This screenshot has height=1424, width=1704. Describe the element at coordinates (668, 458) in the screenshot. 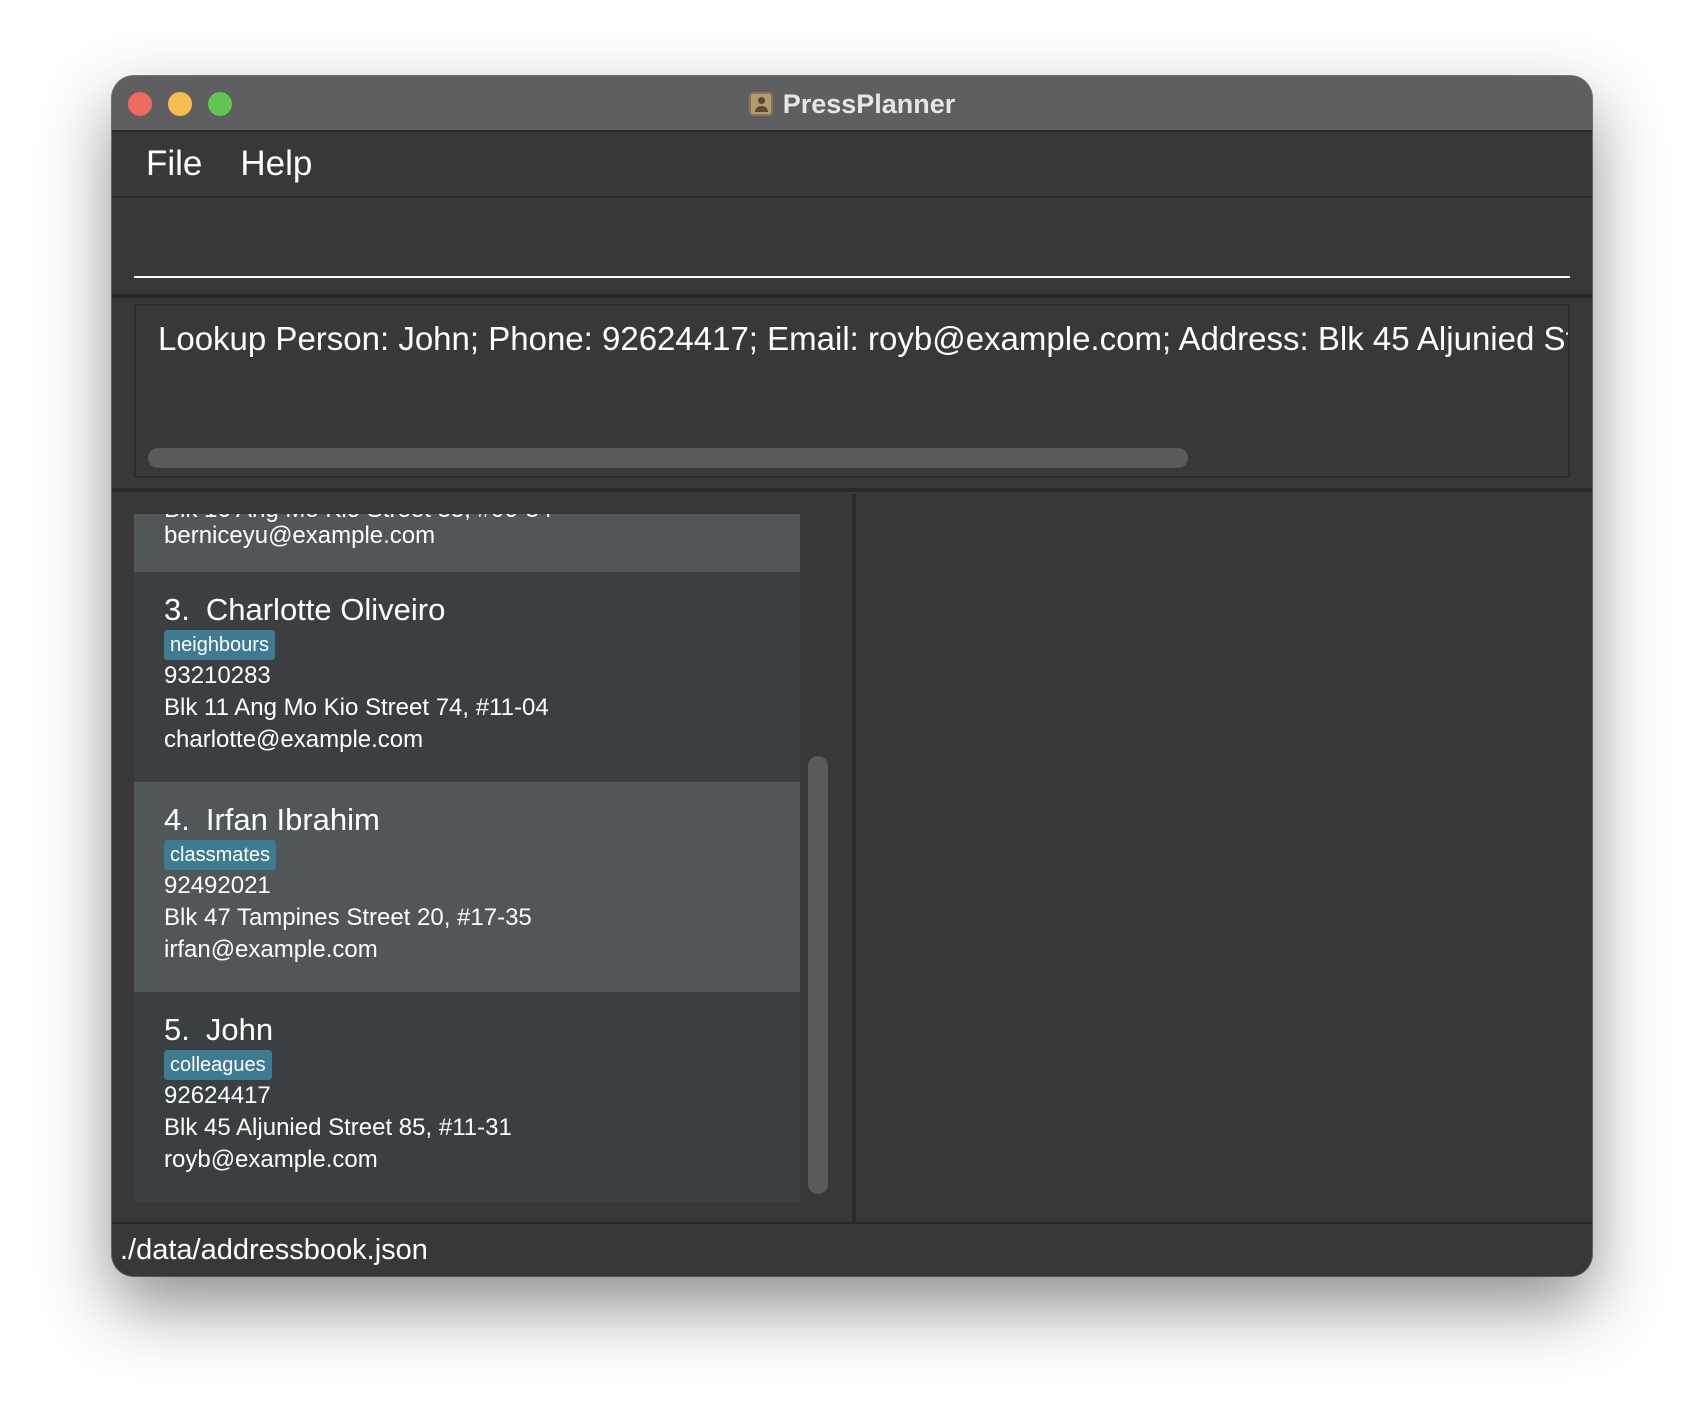

I see `result-horizontal-scrollbar` at that location.